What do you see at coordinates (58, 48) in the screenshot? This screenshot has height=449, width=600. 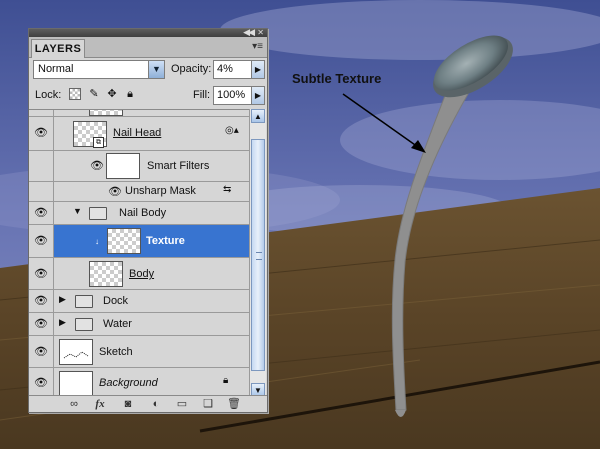 I see `tab-layers: LAYERS` at bounding box center [58, 48].